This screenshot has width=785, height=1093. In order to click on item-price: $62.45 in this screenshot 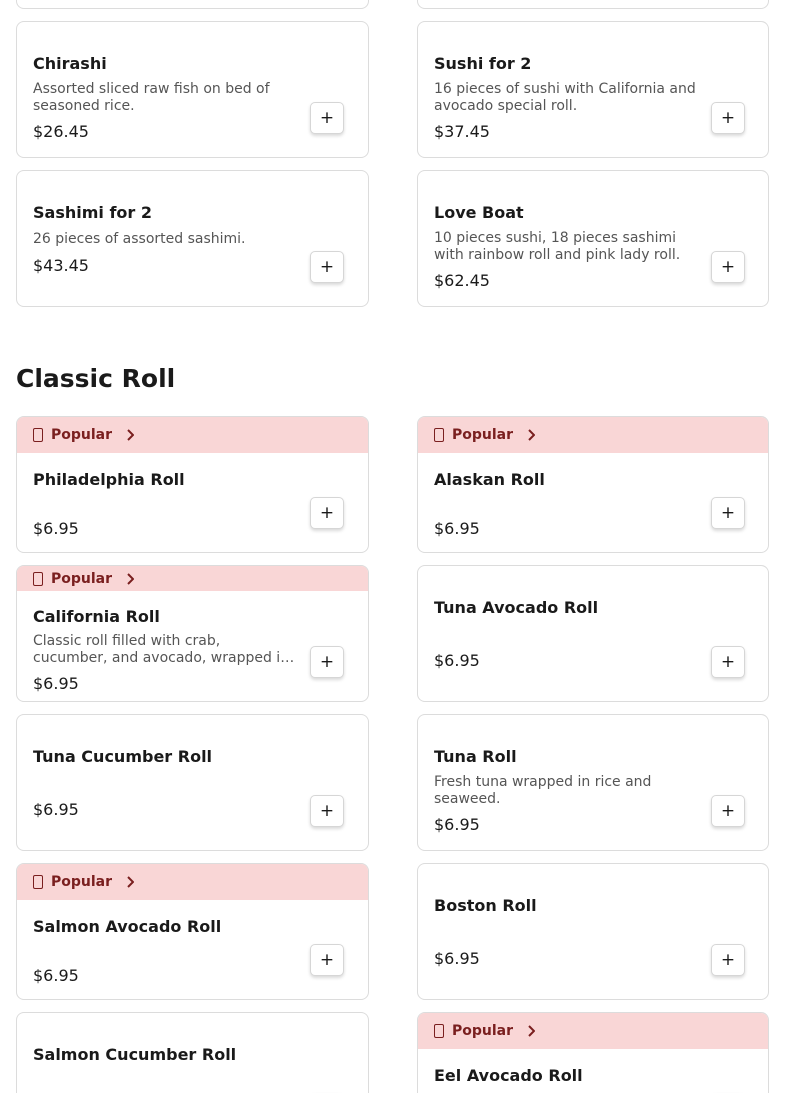, I will do `click(462, 280)`.